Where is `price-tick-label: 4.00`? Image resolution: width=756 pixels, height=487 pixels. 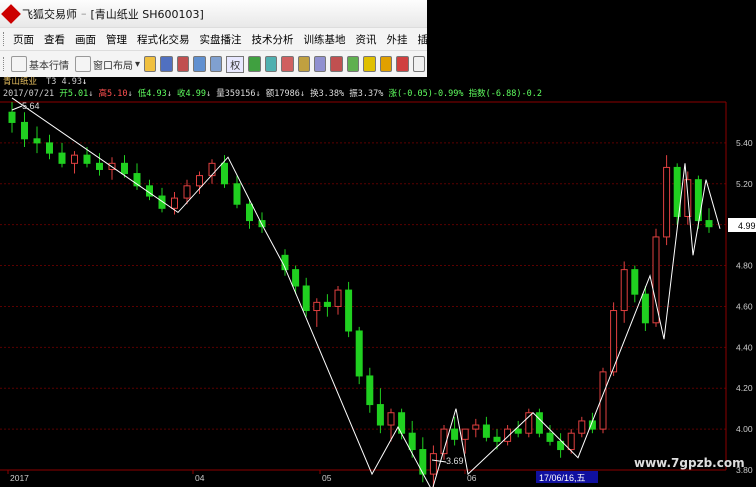 price-tick-label: 4.00 is located at coordinates (744, 429).